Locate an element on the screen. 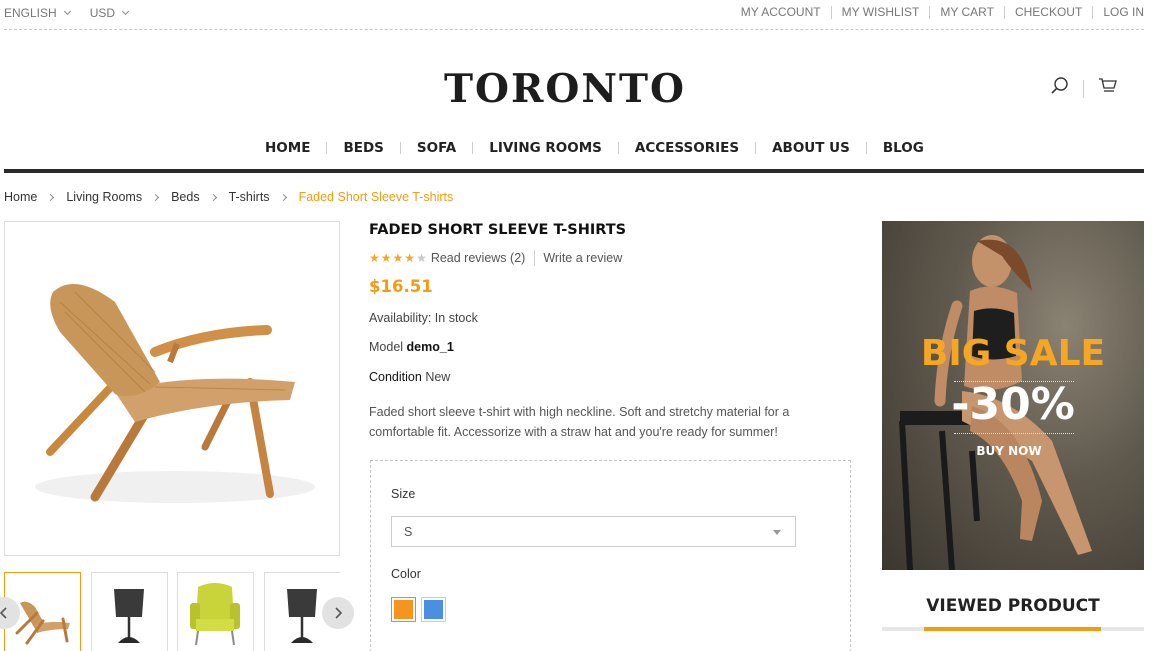 The width and height of the screenshot is (1168, 651). availability-value: In stock is located at coordinates (456, 318).